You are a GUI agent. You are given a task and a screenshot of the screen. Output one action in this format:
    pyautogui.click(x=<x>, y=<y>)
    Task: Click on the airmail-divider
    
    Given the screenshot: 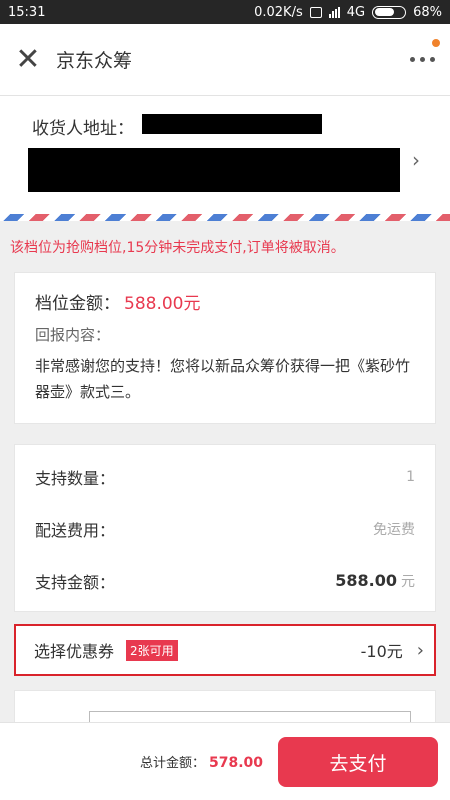 What is the action you would take?
    pyautogui.click(x=225, y=217)
    